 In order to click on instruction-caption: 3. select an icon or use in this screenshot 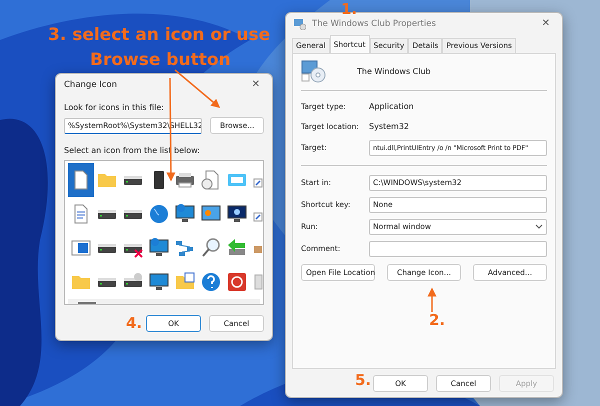, I will do `click(159, 35)`.